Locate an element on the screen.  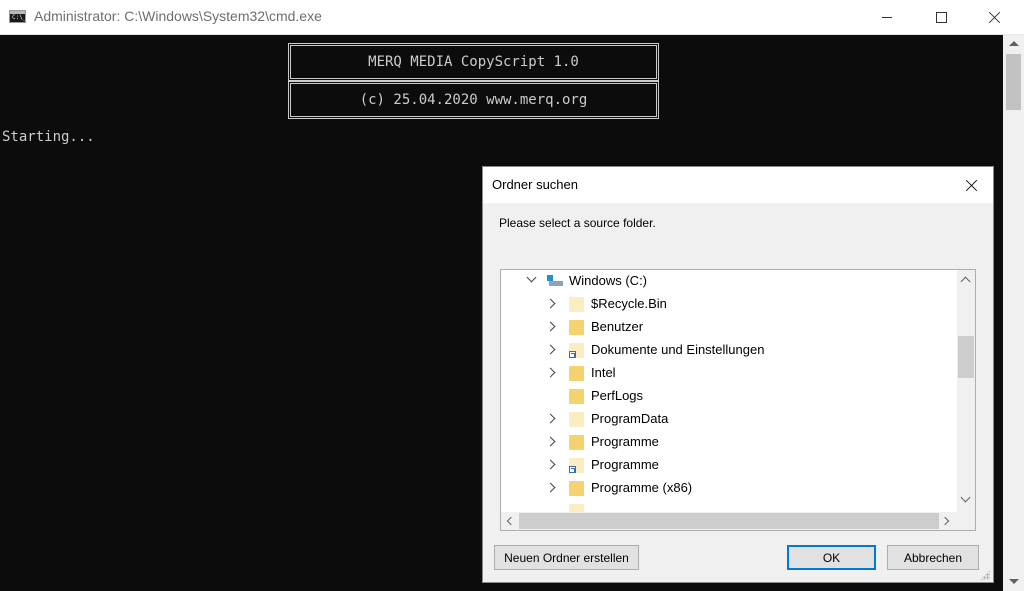
tree-item: Programme (x86) is located at coordinates (728, 488).